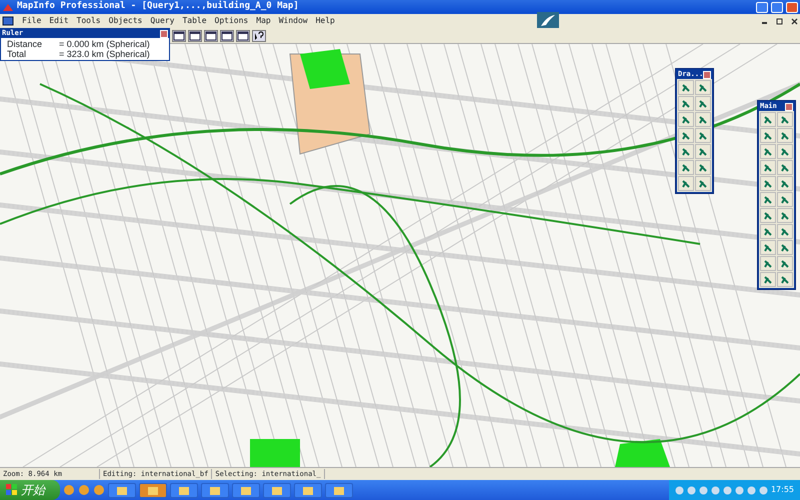 This screenshot has width=800, height=500. Describe the element at coordinates (25, 44) in the screenshot. I see `measure-label: Distance` at that location.